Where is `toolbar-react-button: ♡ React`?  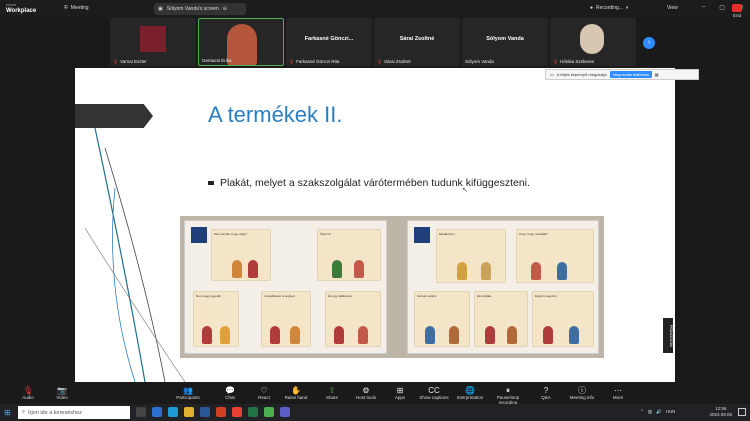 toolbar-react-button: ♡ React is located at coordinates (264, 393).